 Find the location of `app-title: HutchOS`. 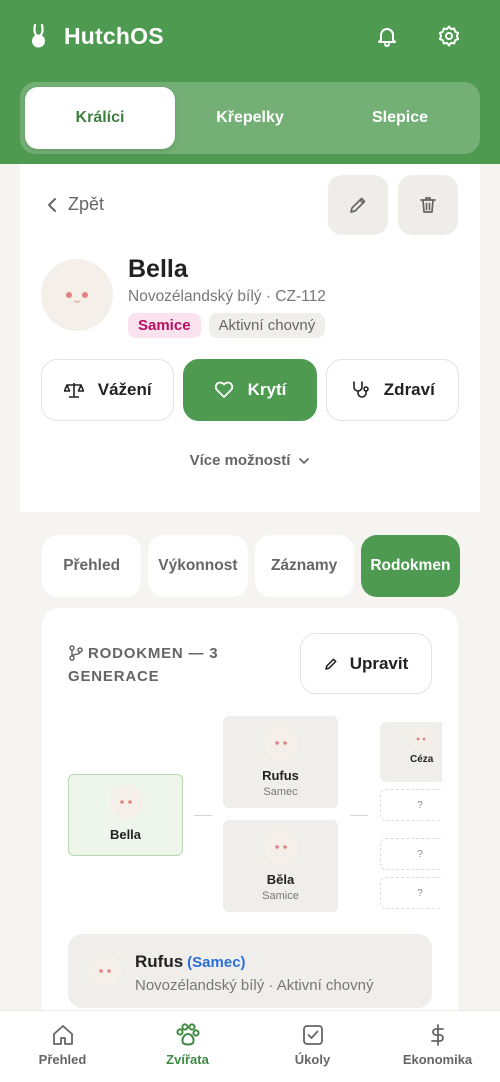

app-title: HutchOS is located at coordinates (114, 35).